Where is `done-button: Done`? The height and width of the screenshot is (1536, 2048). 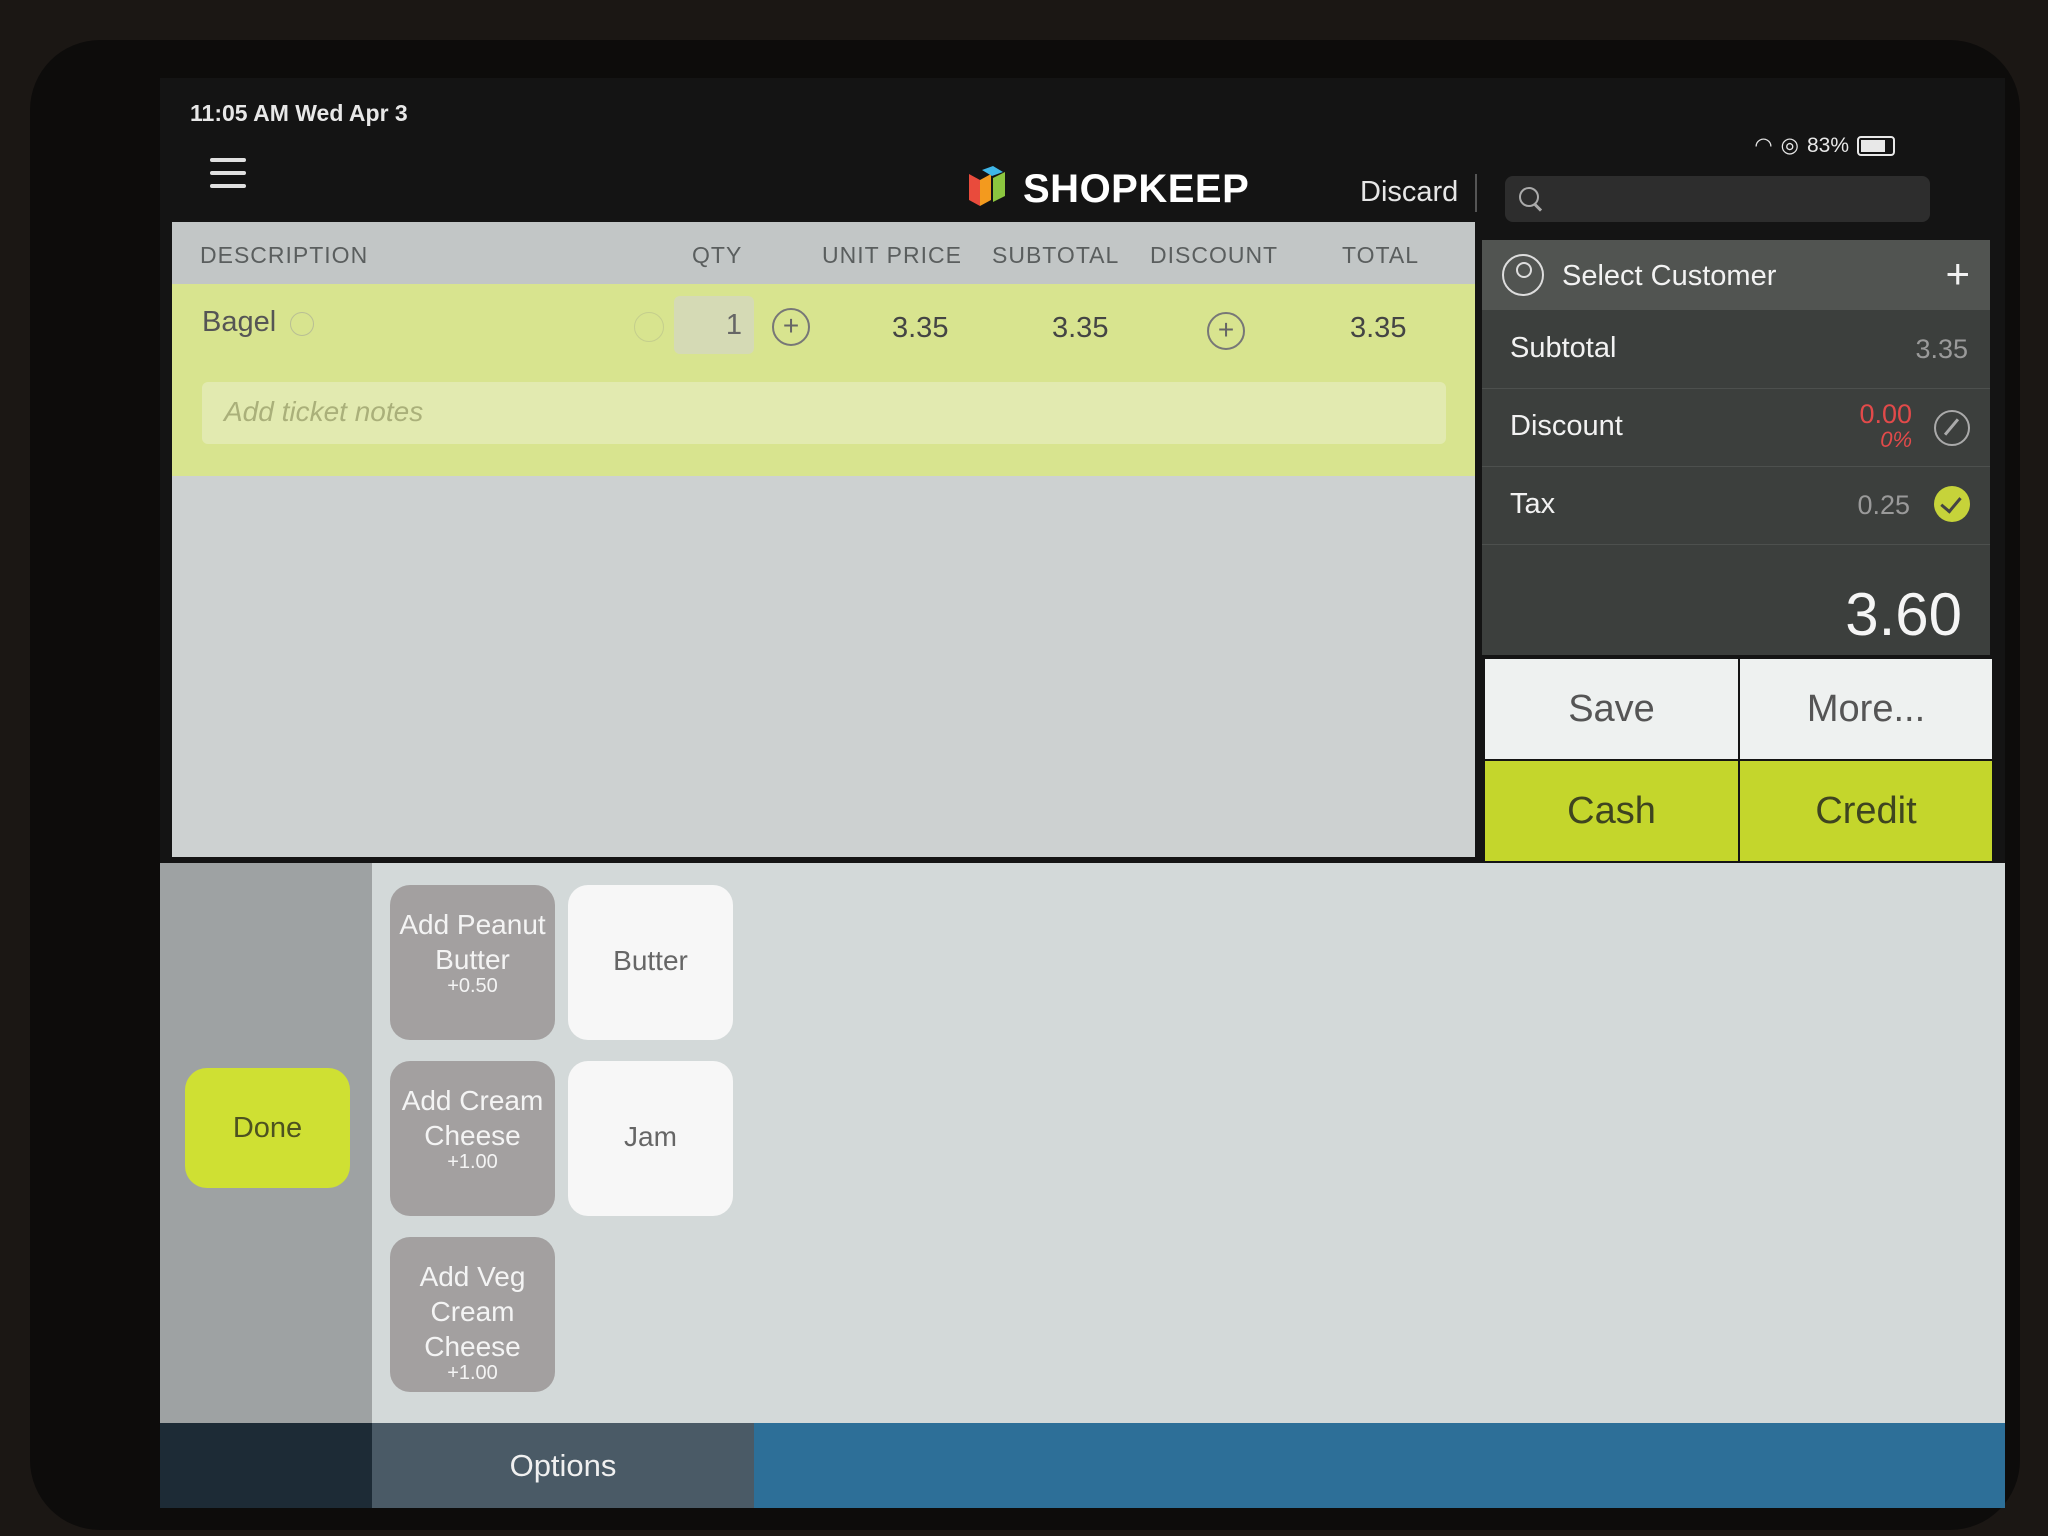
done-button: Done is located at coordinates (267, 1128).